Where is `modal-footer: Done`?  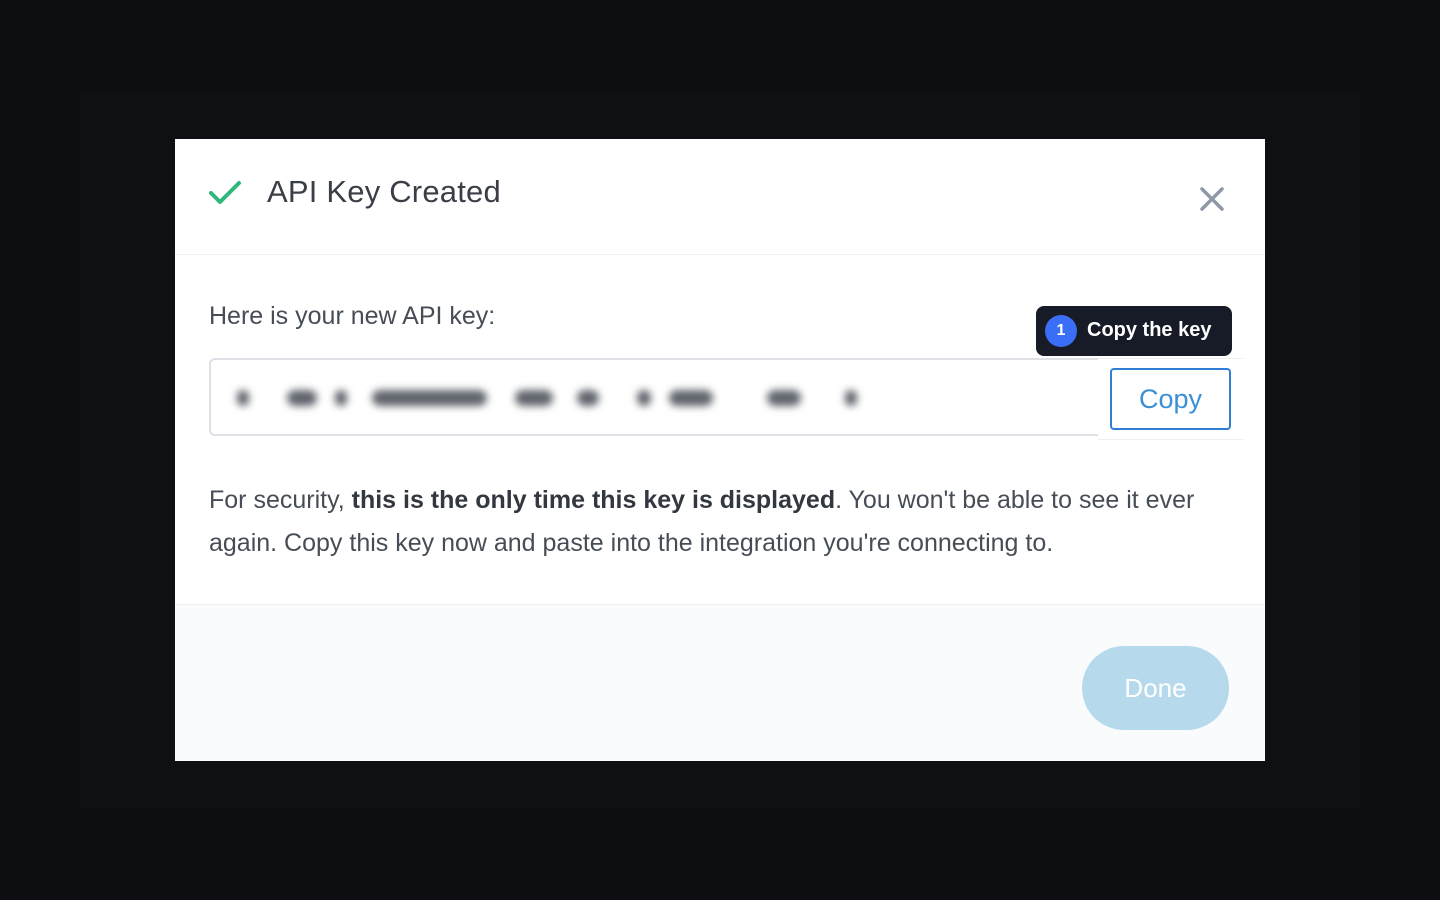
modal-footer: Done is located at coordinates (720, 682).